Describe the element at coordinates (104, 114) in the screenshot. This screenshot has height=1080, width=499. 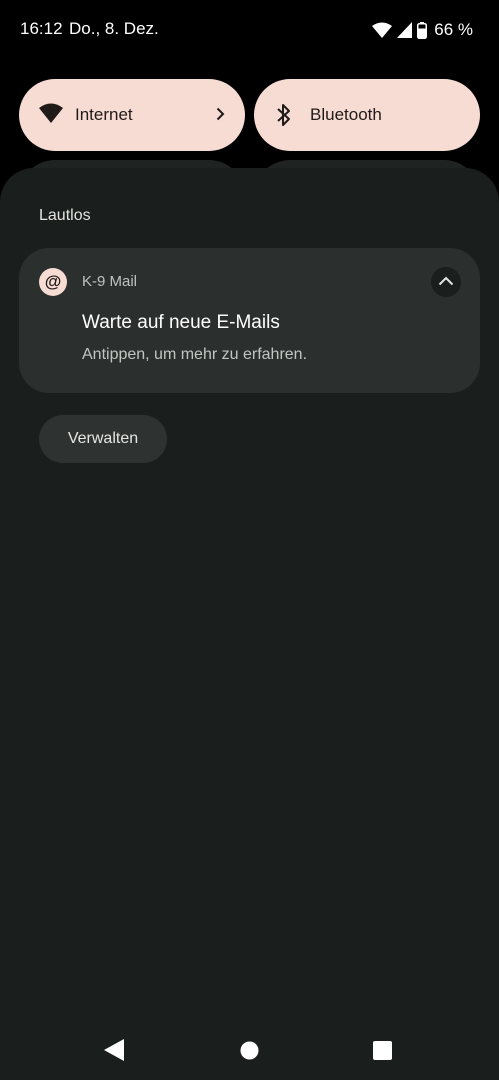
I see `tile-label-internet: Internet` at that location.